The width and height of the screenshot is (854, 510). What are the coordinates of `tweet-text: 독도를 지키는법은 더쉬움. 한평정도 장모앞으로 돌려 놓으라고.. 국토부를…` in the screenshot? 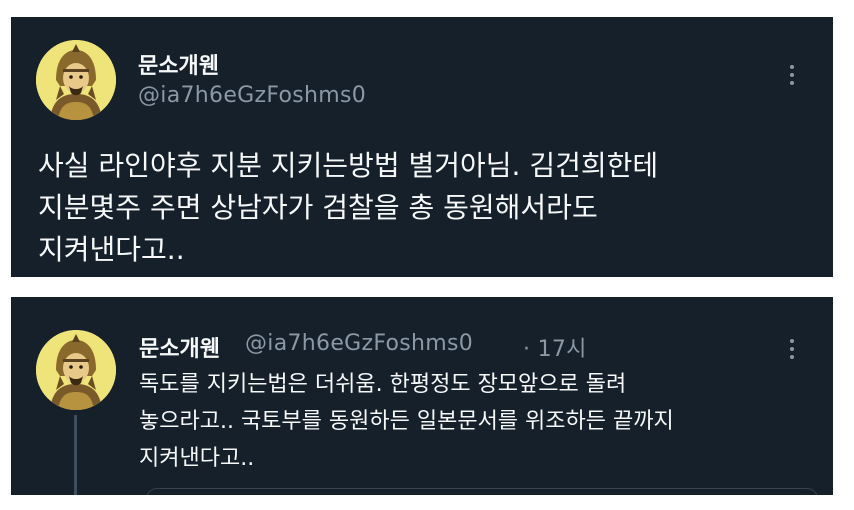 It's located at (406, 421).